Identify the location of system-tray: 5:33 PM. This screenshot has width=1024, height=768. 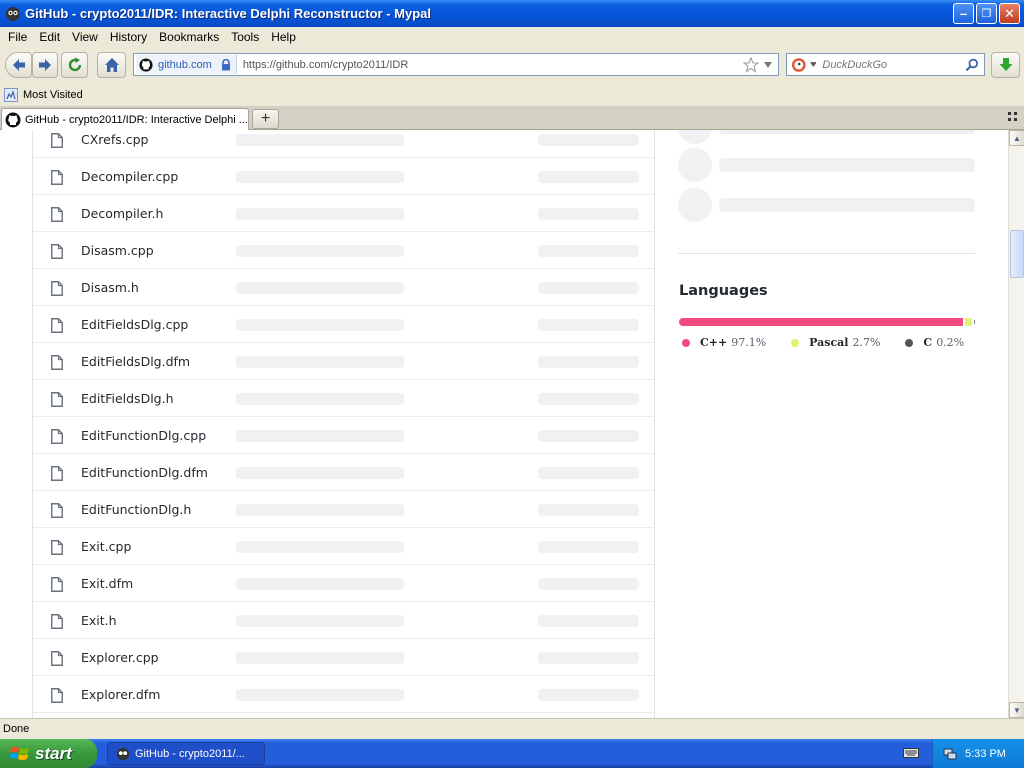
(978, 753).